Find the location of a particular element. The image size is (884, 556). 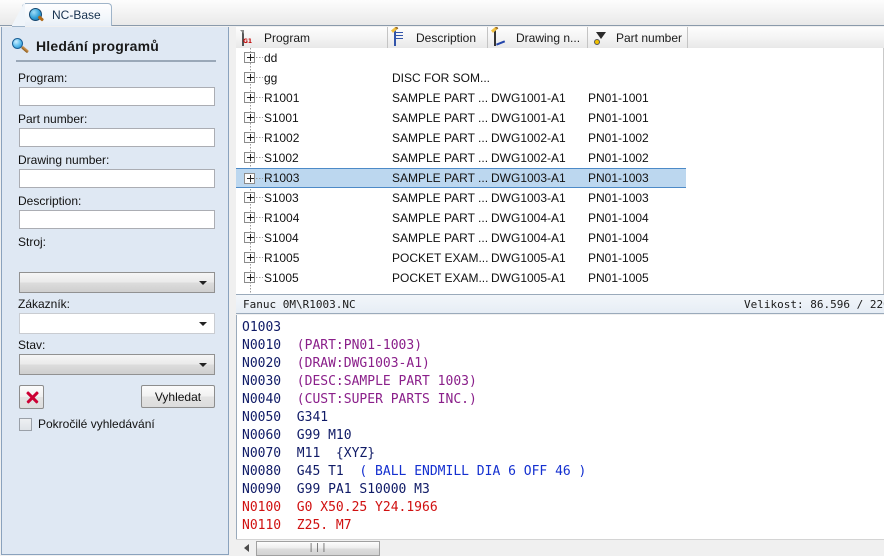

column-header-filler is located at coordinates (786, 37).